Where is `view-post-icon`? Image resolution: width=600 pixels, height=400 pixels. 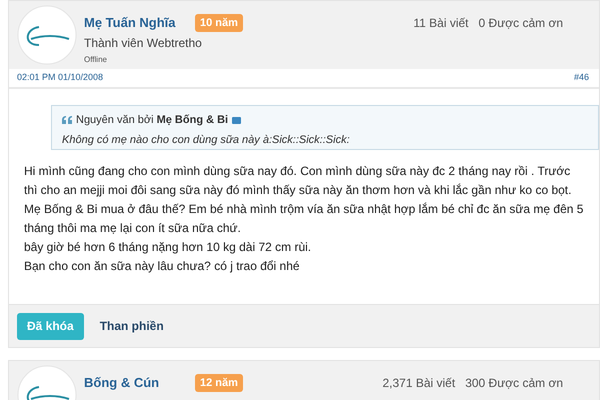 view-post-icon is located at coordinates (237, 120).